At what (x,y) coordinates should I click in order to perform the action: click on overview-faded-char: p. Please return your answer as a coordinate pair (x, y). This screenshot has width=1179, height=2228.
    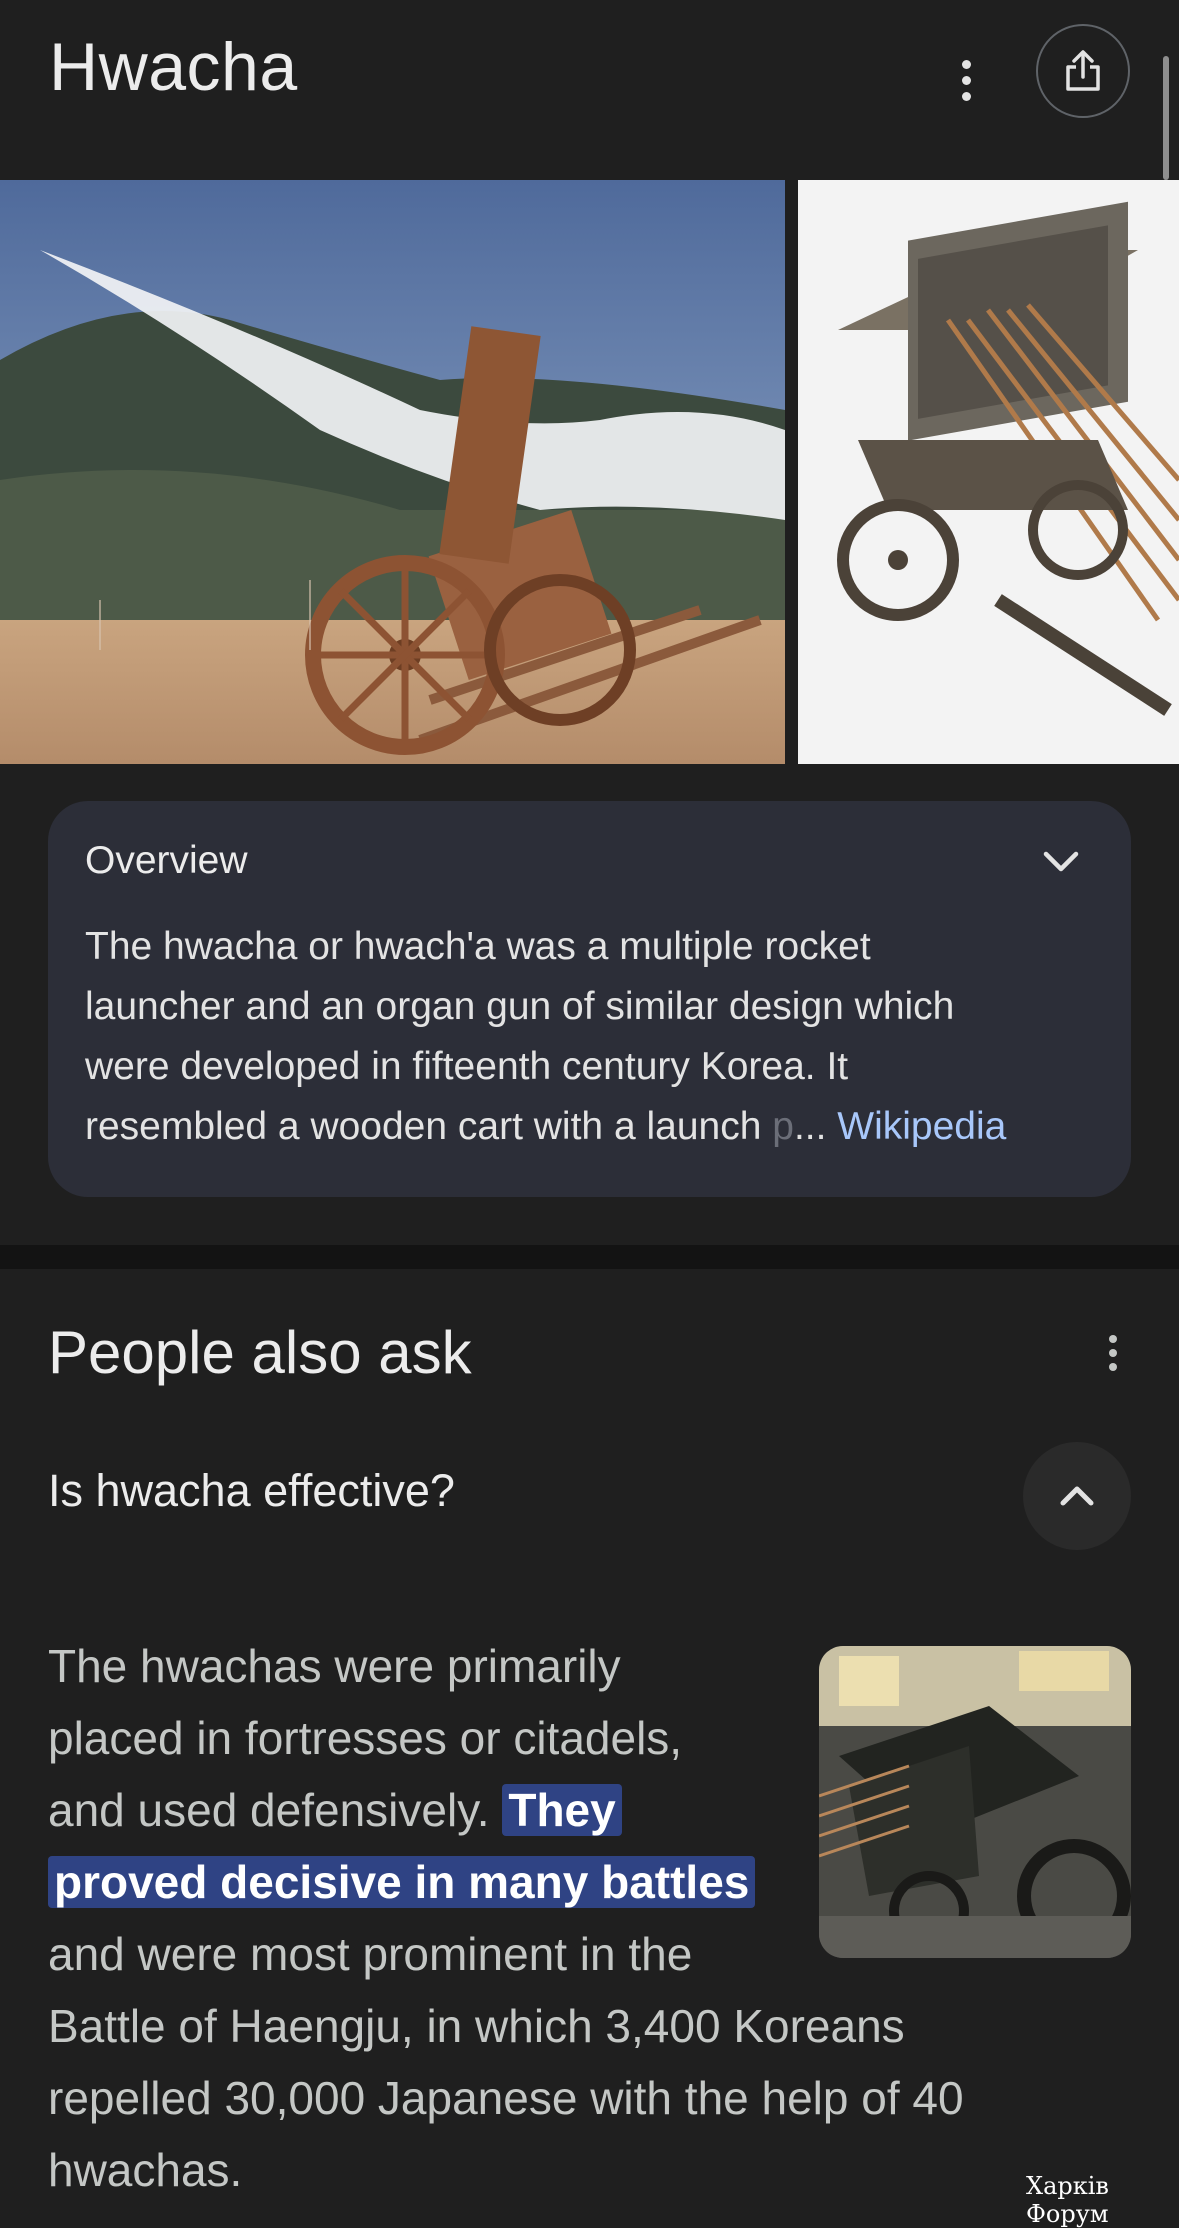
    Looking at the image, I should click on (783, 1126).